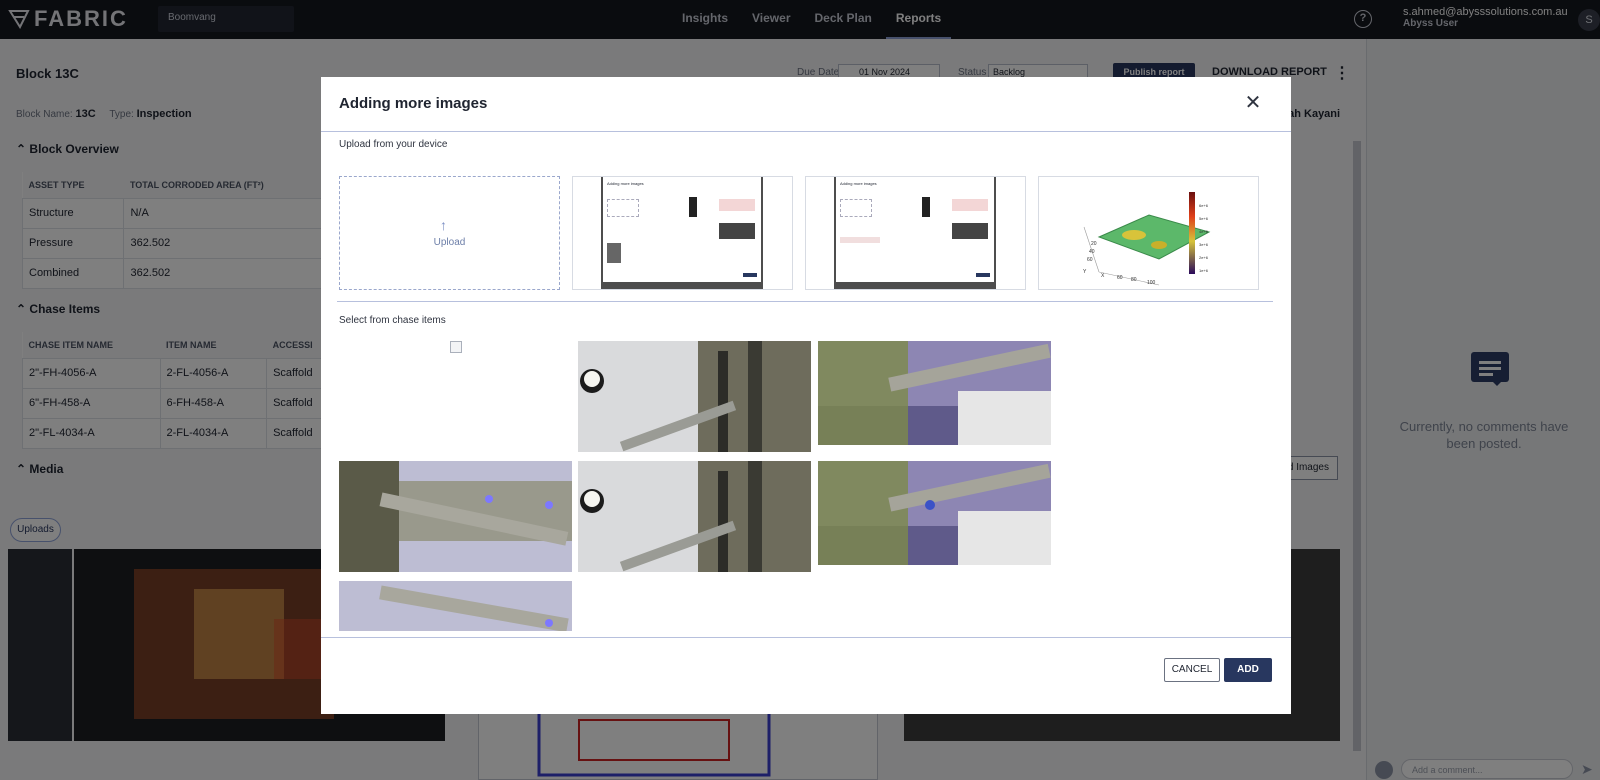  I want to click on axis-tick: 40, so click(1092, 252).